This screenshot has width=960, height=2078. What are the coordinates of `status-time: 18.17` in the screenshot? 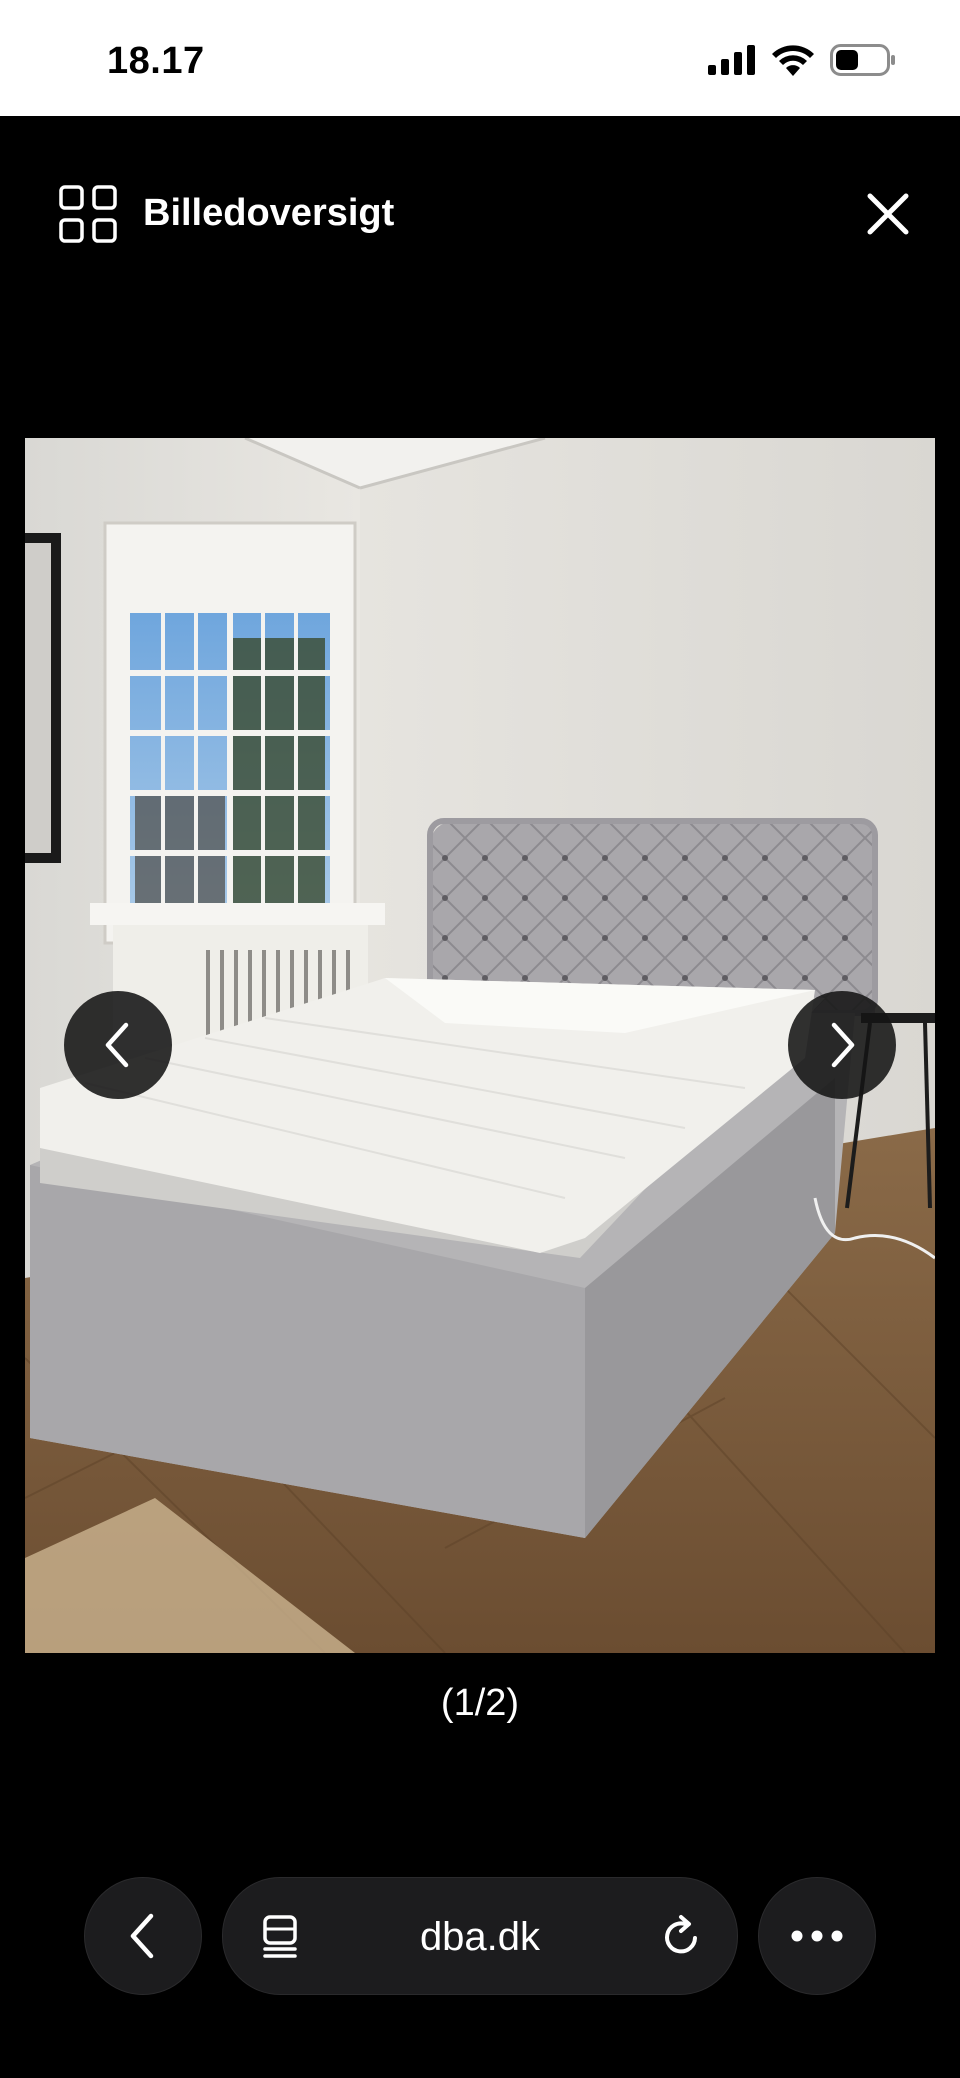 It's located at (156, 61).